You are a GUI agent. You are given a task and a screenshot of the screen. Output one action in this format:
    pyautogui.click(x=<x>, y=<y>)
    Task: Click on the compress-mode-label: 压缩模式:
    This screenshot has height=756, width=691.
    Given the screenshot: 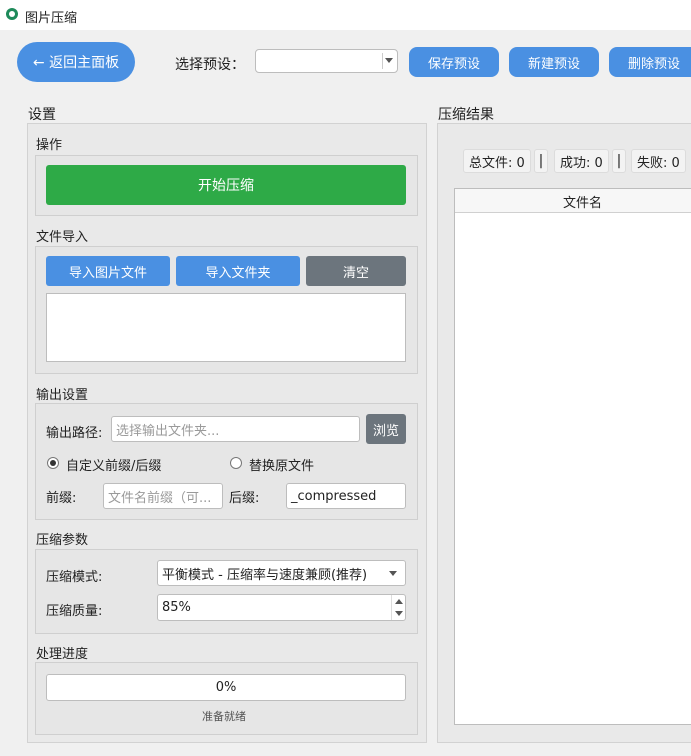 What is the action you would take?
    pyautogui.click(x=74, y=577)
    